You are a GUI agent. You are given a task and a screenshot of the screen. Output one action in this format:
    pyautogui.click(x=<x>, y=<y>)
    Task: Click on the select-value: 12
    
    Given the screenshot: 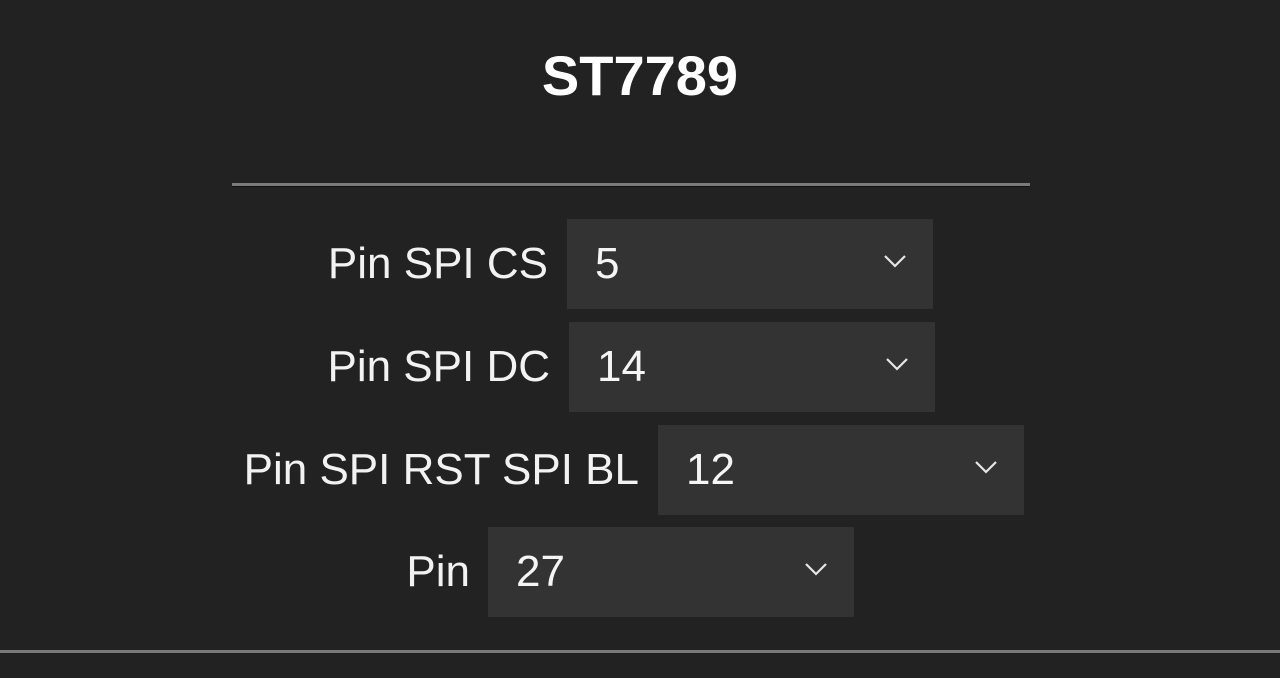 What is the action you would take?
    pyautogui.click(x=710, y=469)
    